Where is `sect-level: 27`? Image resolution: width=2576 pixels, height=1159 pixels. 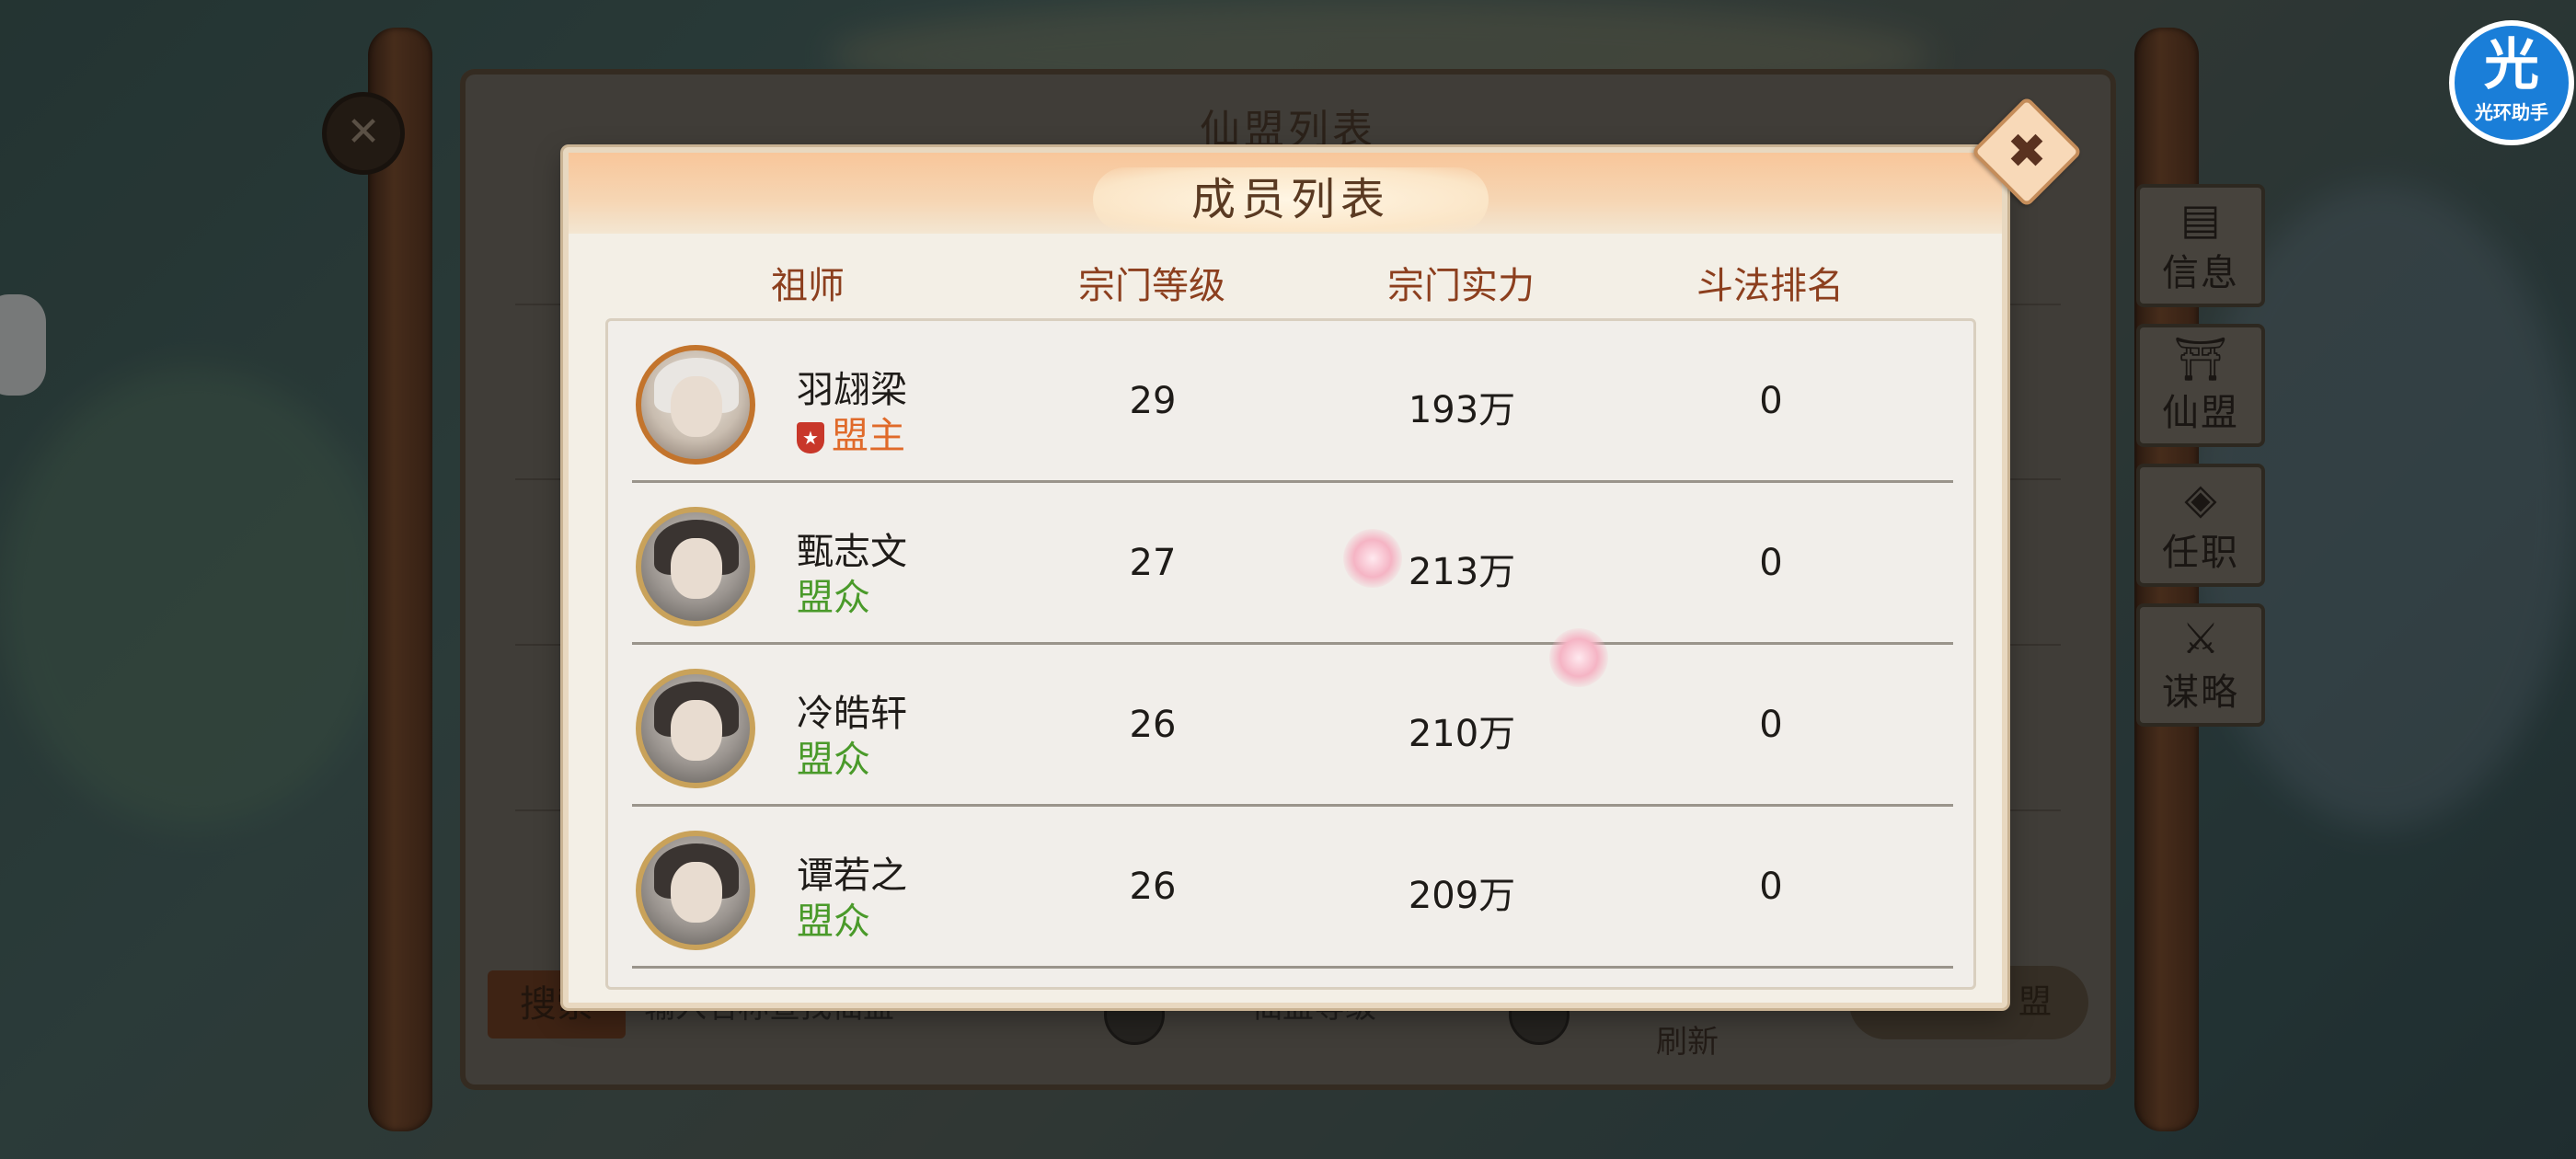
sect-level: 27 is located at coordinates (1153, 563).